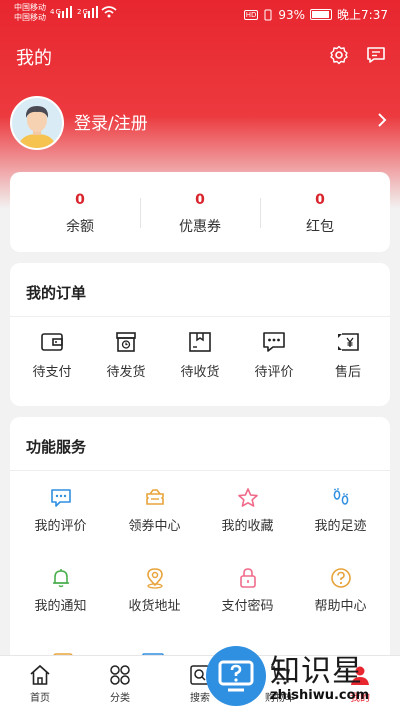 This screenshot has width=400, height=711. What do you see at coordinates (200, 342) in the screenshot?
I see `package-icon` at bounding box center [200, 342].